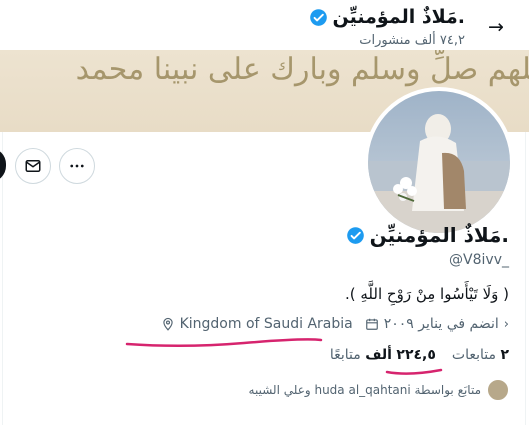  What do you see at coordinates (504, 355) in the screenshot?
I see `following-count: ٢` at bounding box center [504, 355].